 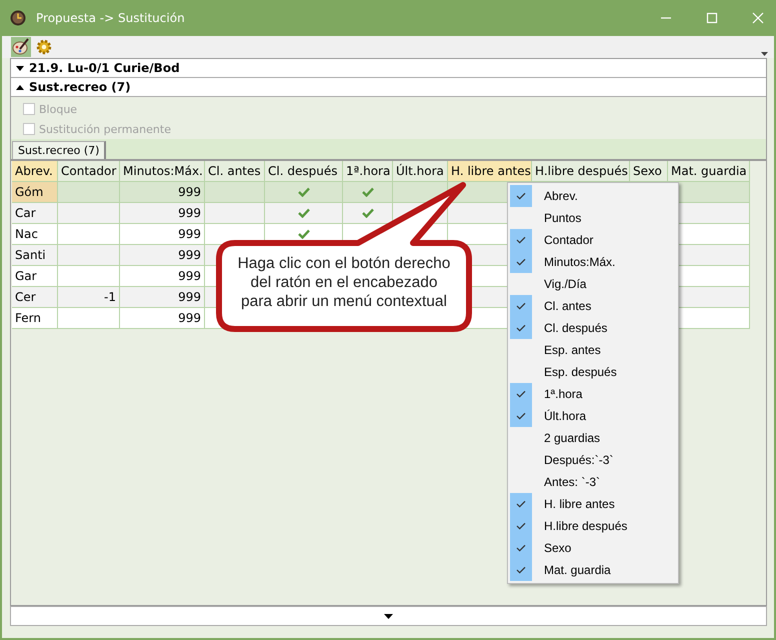 I want to click on gear-icon, so click(x=44, y=47).